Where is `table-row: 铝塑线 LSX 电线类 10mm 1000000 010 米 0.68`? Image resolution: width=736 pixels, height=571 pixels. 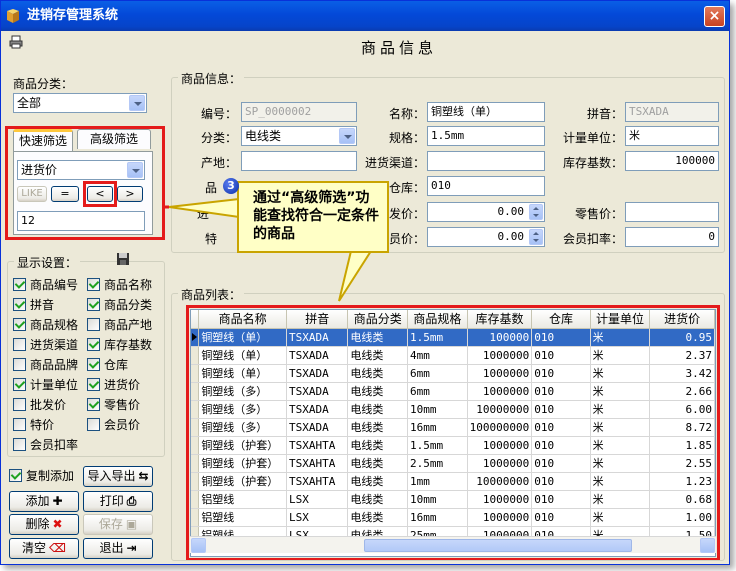 table-row: 铝塑线 LSX 电线类 10mm 1000000 010 米 0.68 is located at coordinates (453, 499).